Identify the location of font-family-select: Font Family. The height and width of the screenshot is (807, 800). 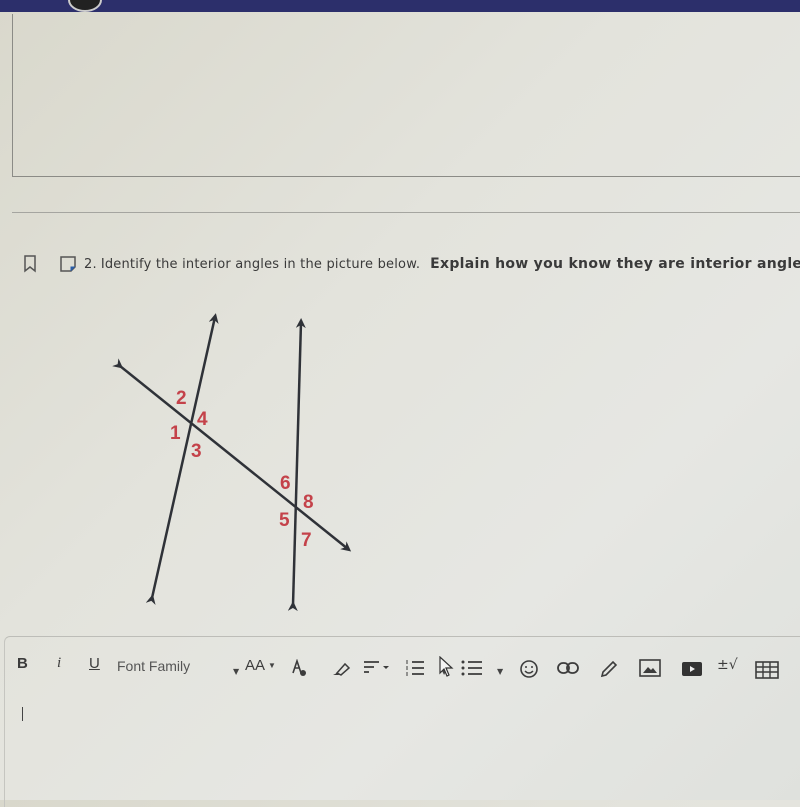
(153, 666).